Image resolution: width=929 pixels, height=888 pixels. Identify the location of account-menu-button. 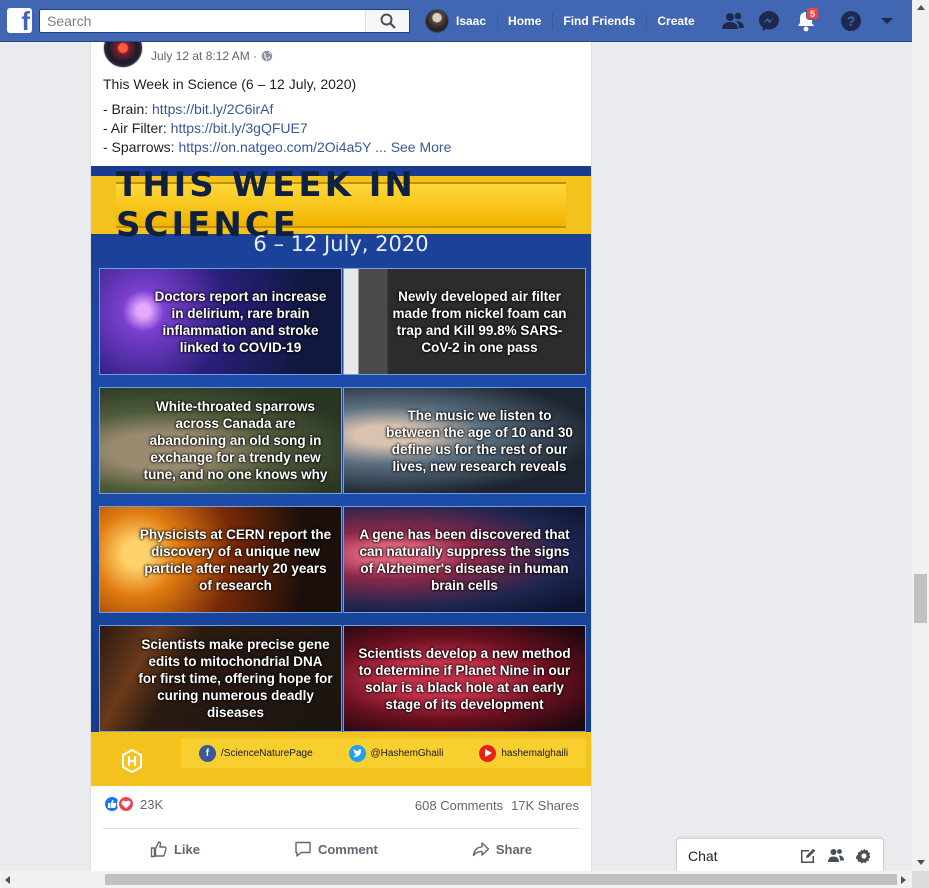
(887, 21).